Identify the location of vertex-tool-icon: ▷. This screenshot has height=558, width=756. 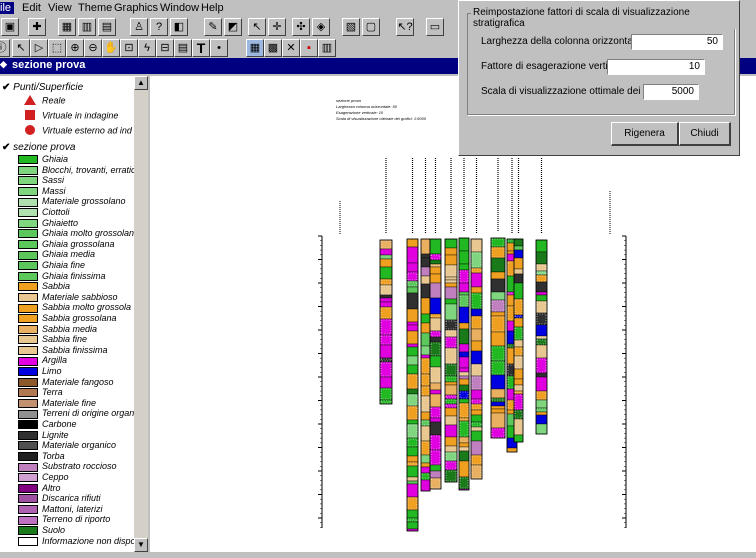
(39, 48).